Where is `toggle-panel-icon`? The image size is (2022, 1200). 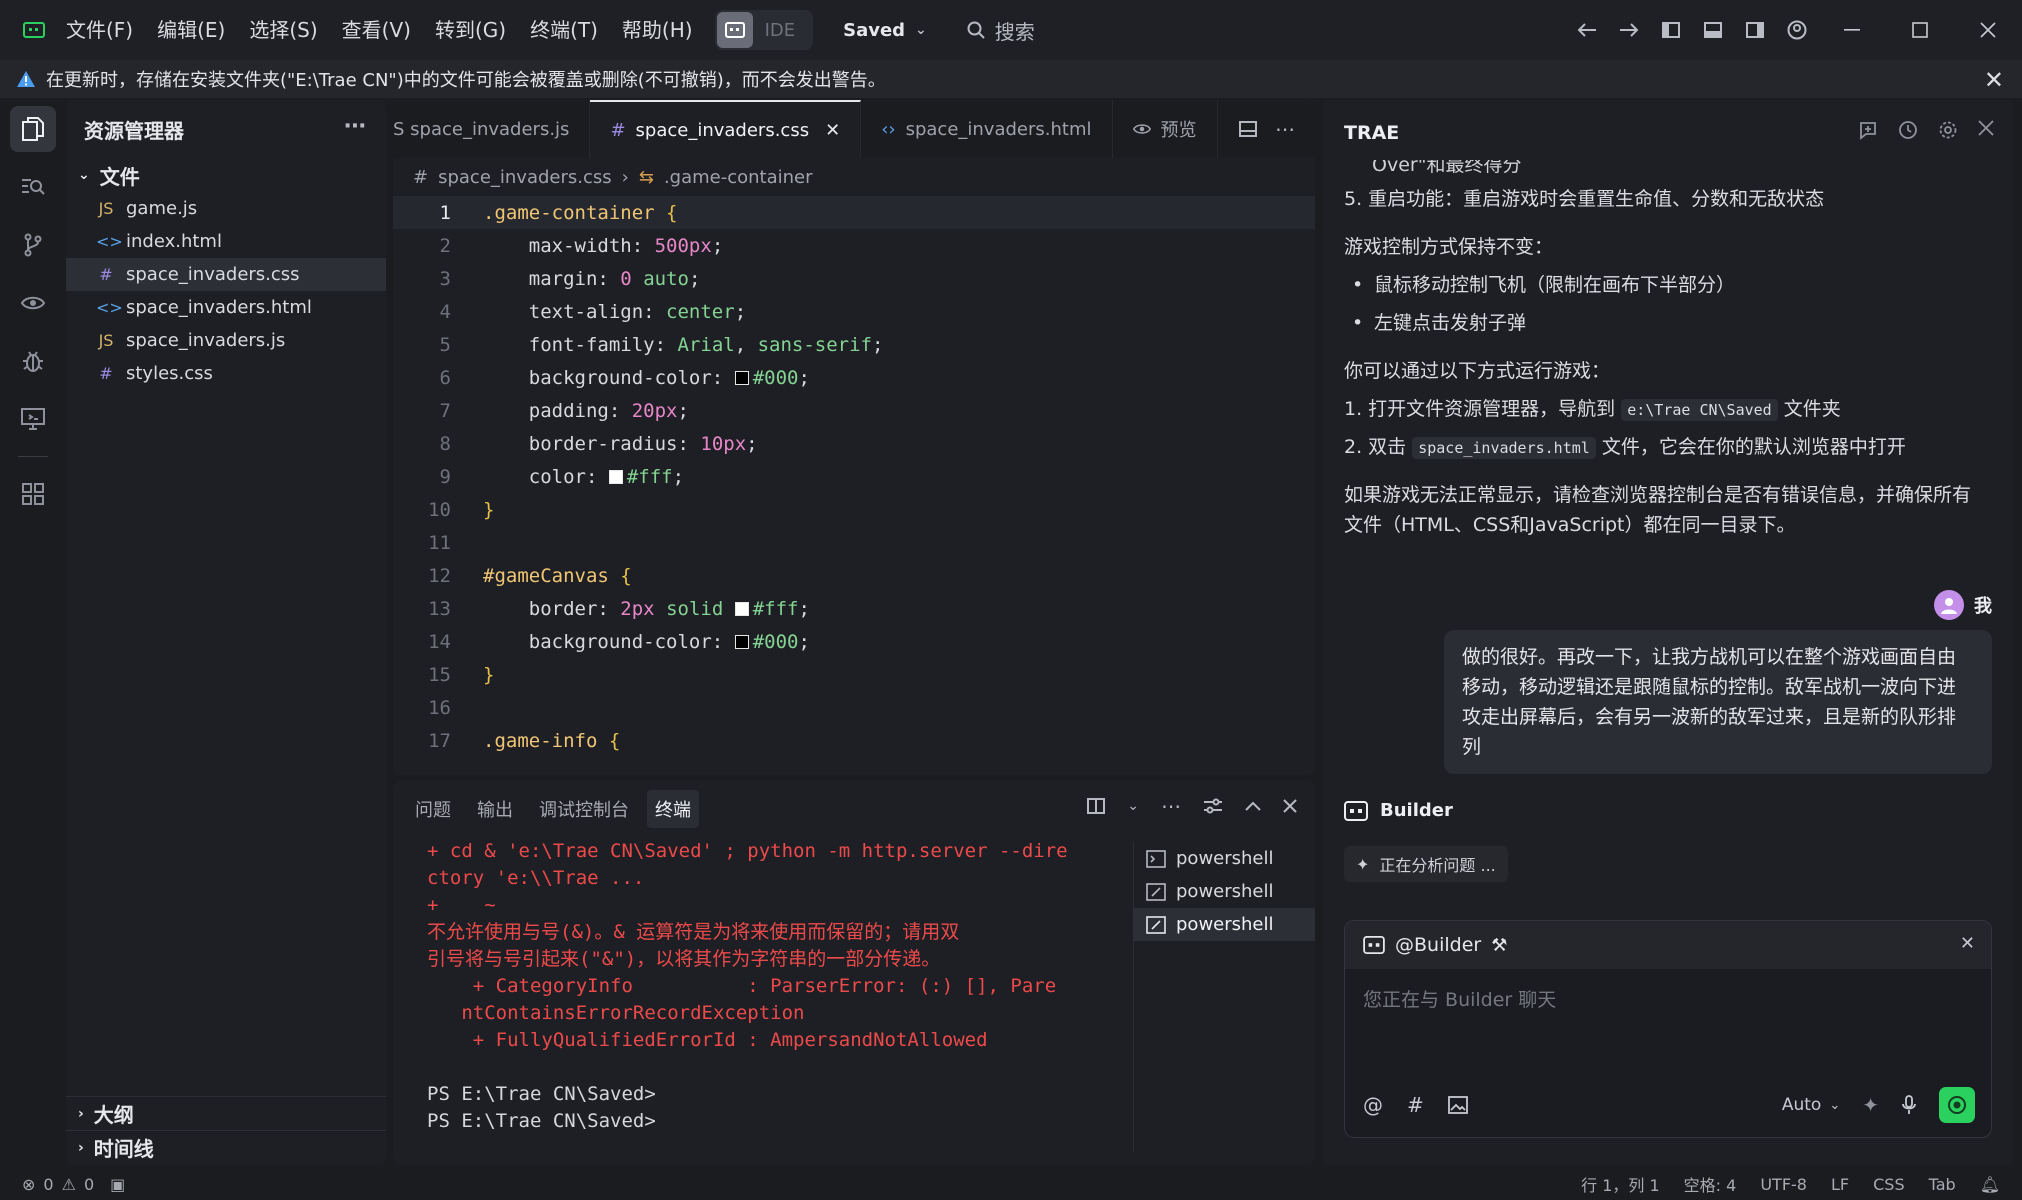
toggle-panel-icon is located at coordinates (1713, 30).